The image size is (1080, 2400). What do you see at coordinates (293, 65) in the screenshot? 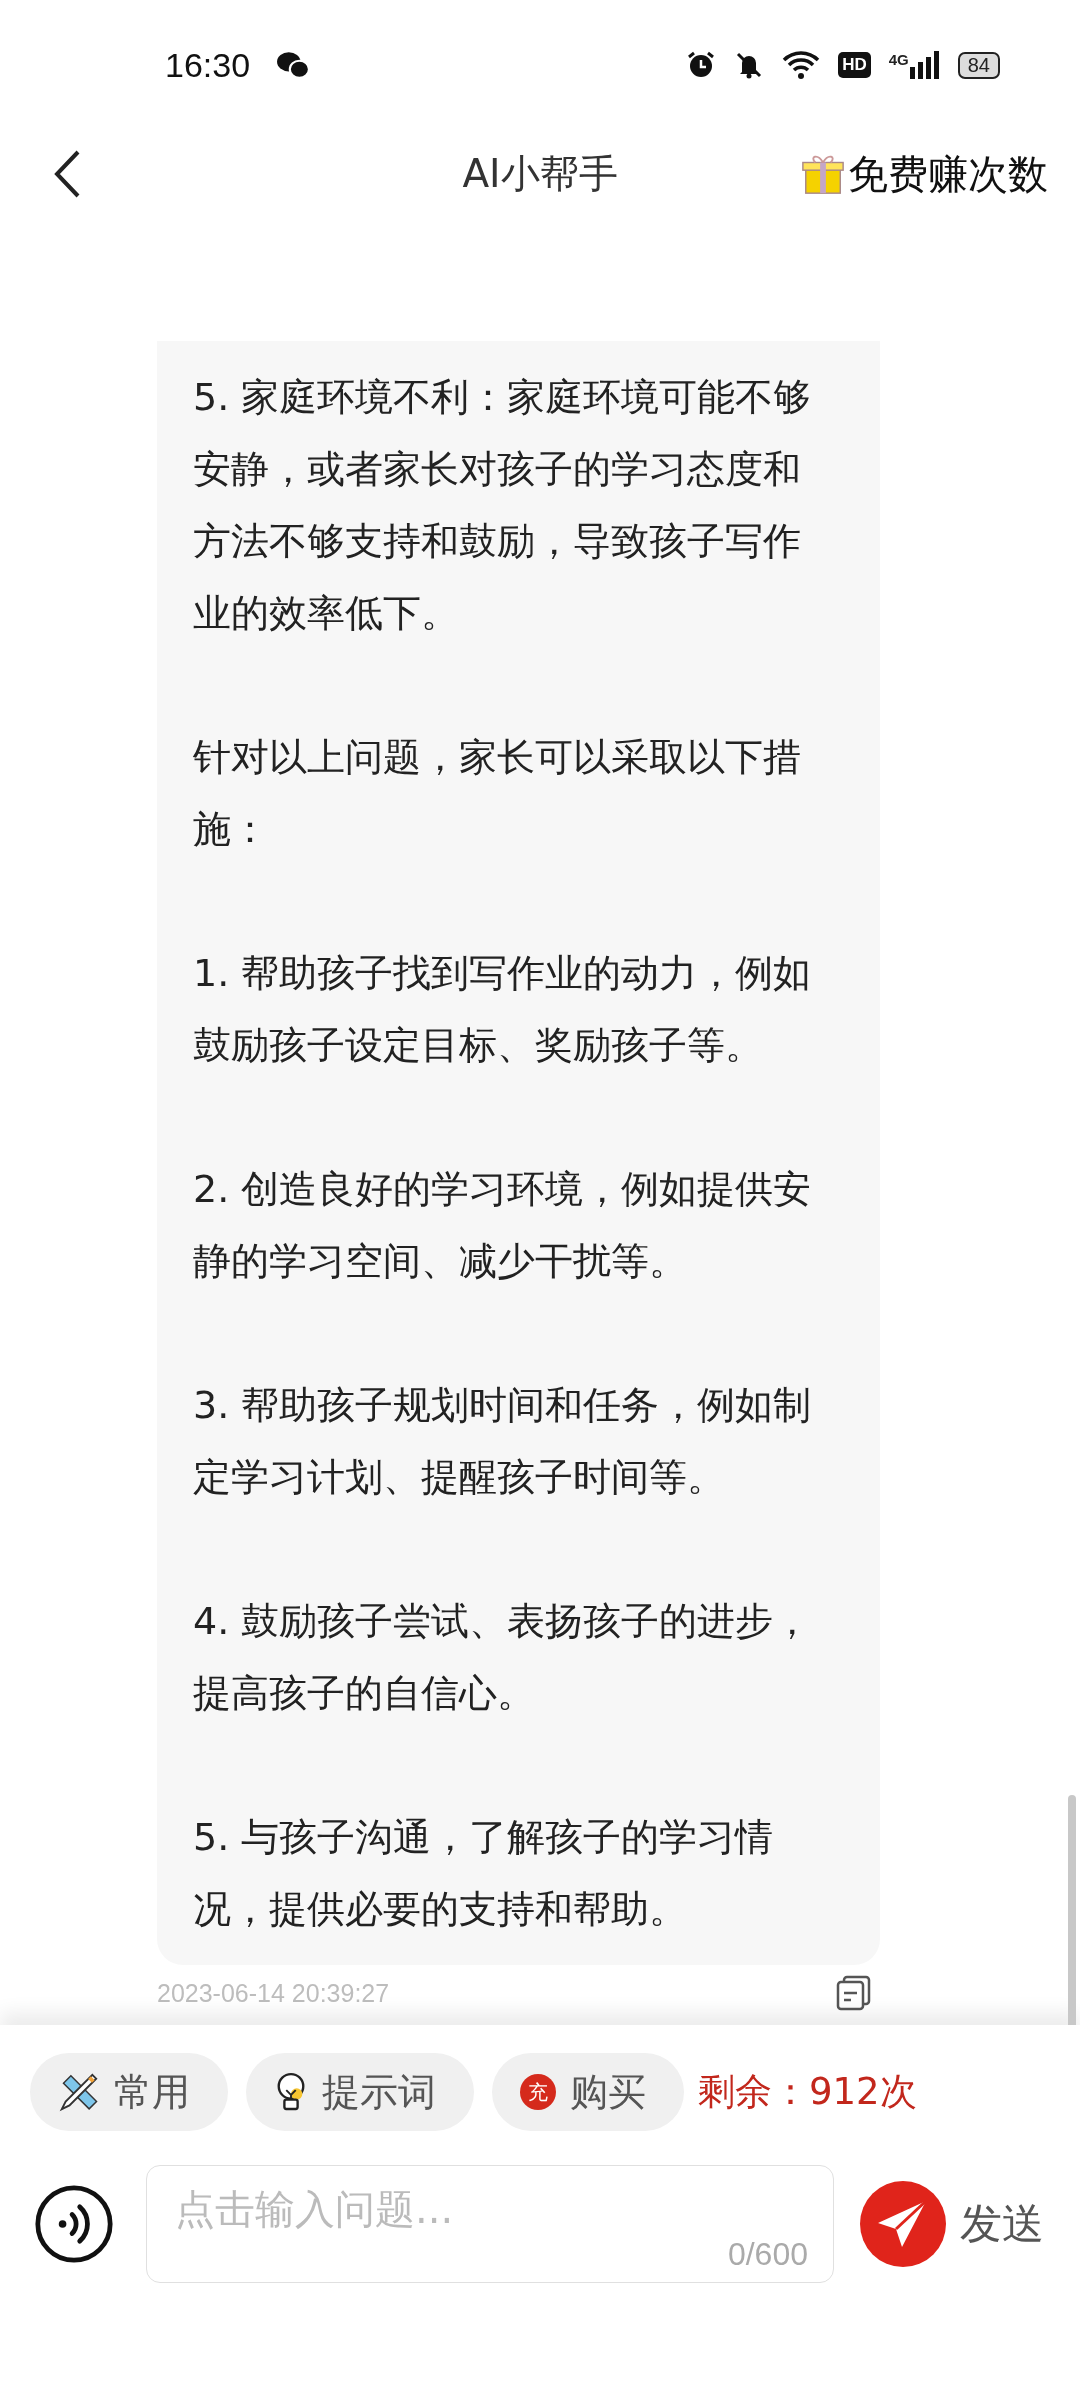
I see `chat-bubbles-icon` at bounding box center [293, 65].